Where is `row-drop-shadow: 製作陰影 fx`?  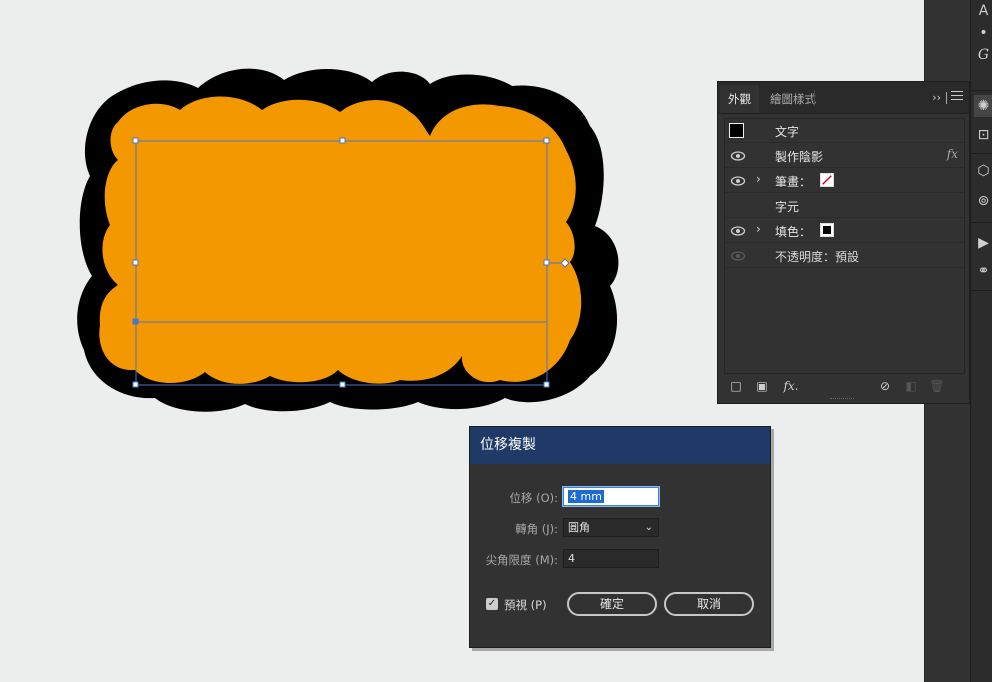
row-drop-shadow: 製作陰影 fx is located at coordinates (844, 156).